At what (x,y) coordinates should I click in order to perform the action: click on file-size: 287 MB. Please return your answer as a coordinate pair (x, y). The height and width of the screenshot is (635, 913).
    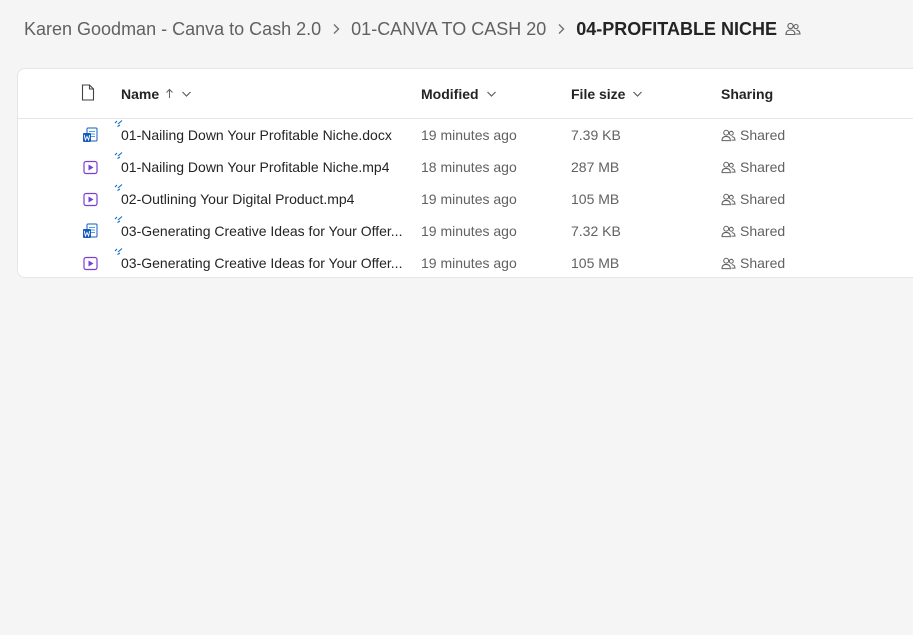
    Looking at the image, I should click on (595, 167).